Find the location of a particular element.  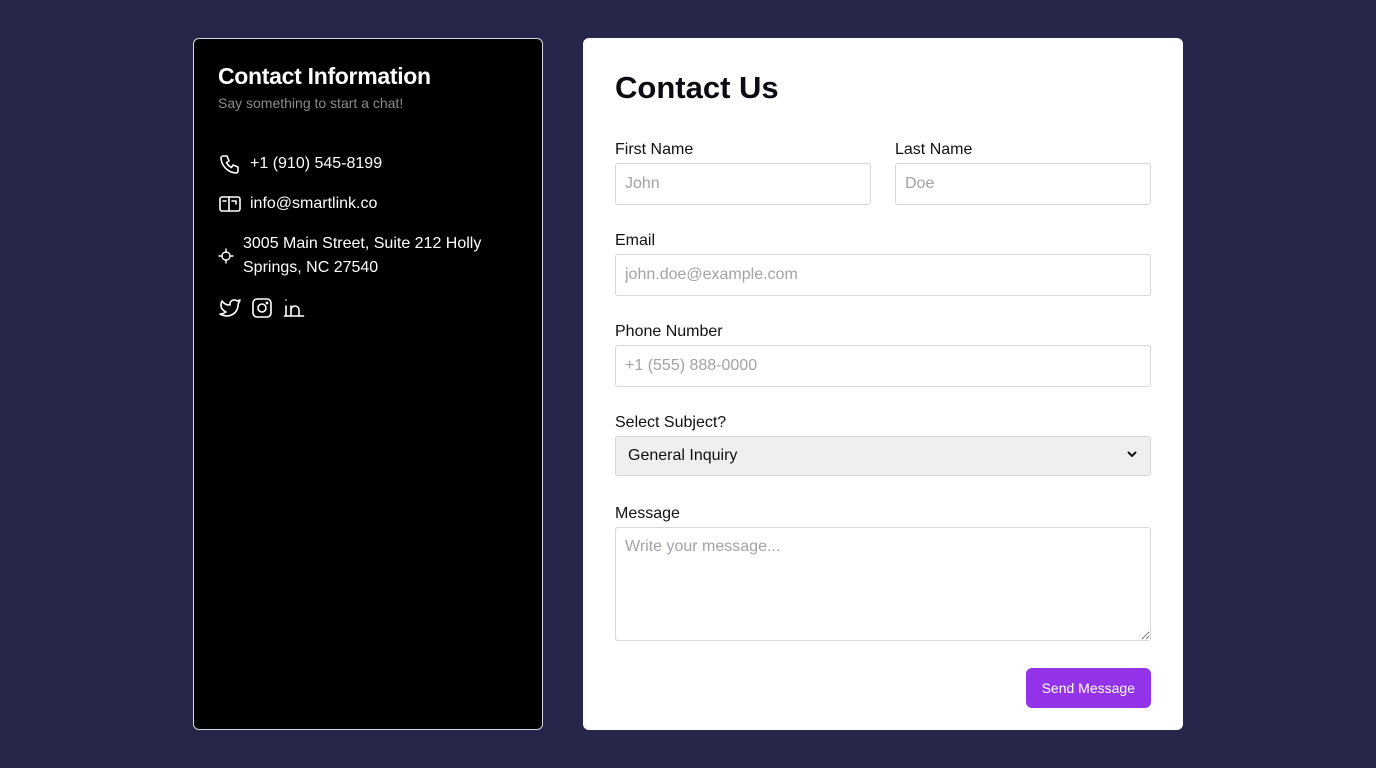

chevron-down-icon is located at coordinates (1132, 456).